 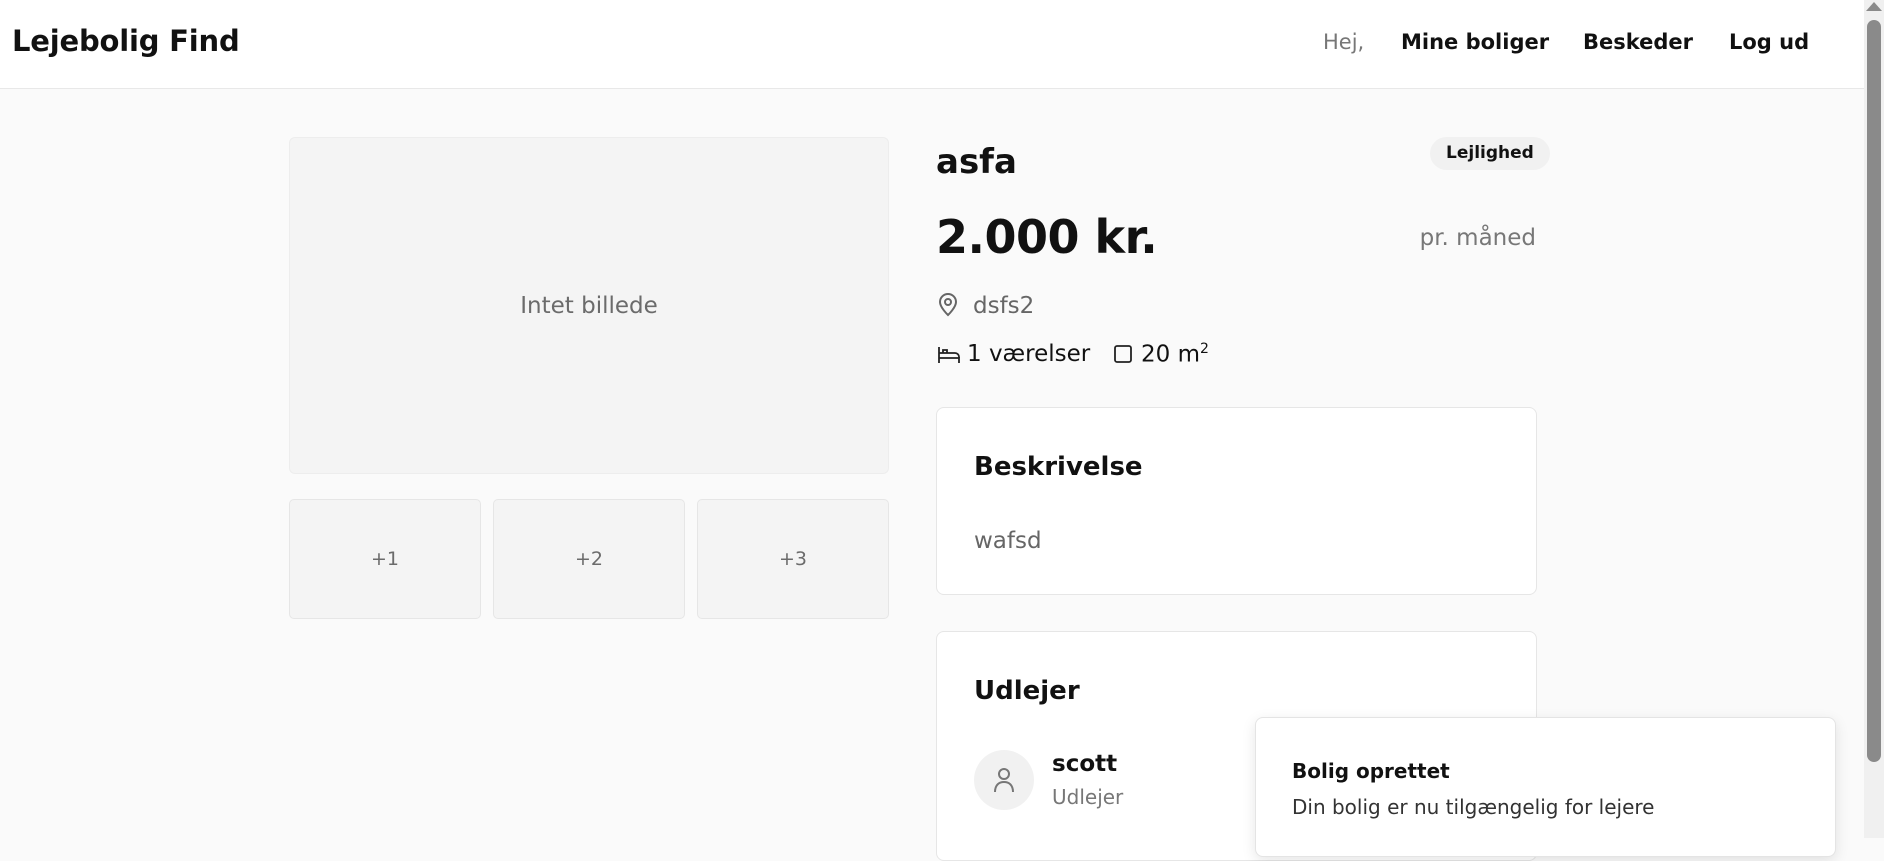 I want to click on avatar, so click(x=1004, y=780).